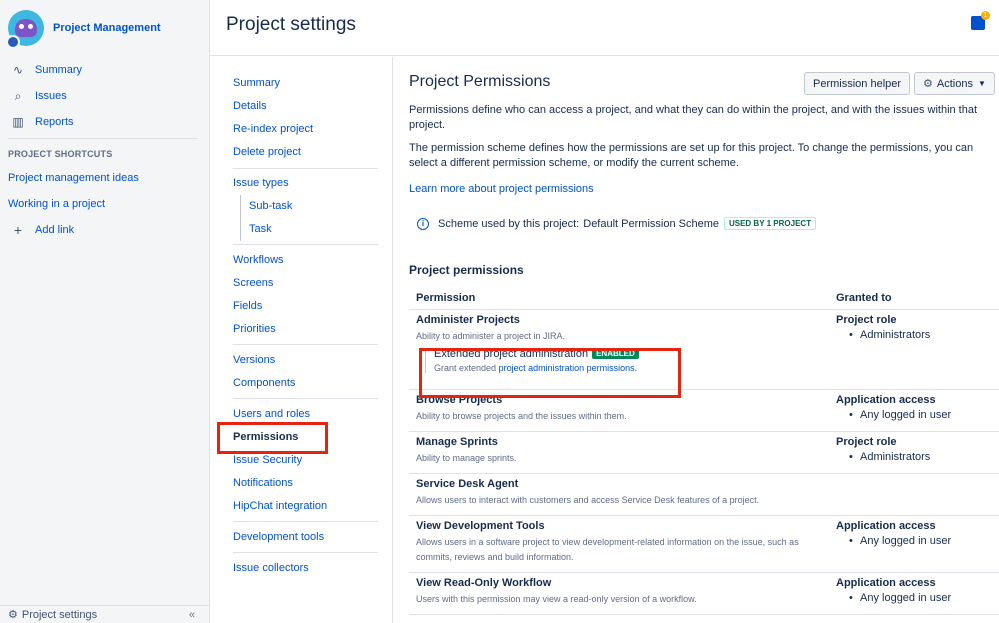  Describe the element at coordinates (604, 28) in the screenshot. I see `page-header: Project settings 1` at that location.